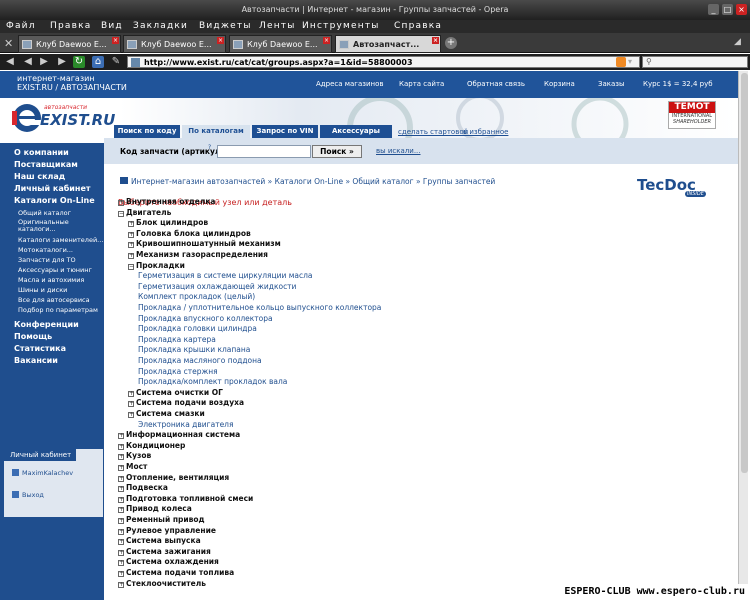 This screenshot has height=600, width=750. I want to click on tree-node-label: Прокладка головки цилиндра, so click(197, 328).